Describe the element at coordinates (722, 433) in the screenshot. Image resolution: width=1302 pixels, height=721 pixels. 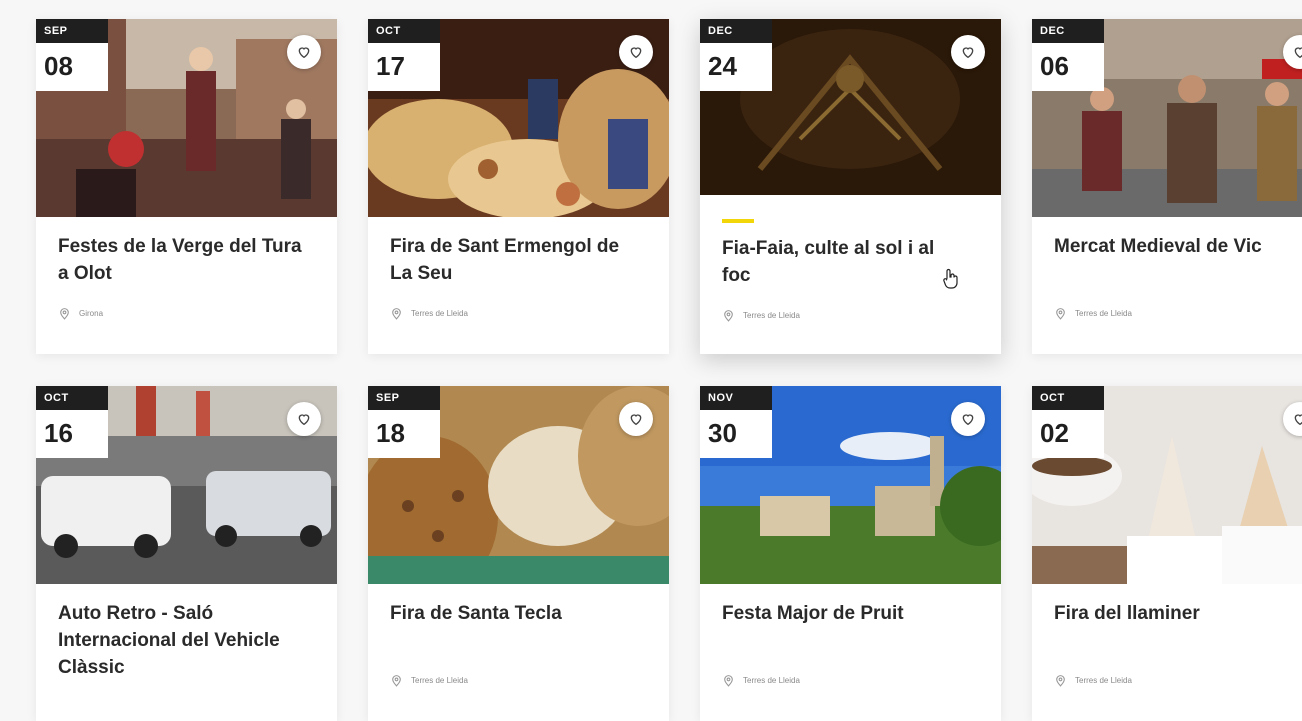
I see `date-day: 30` at that location.